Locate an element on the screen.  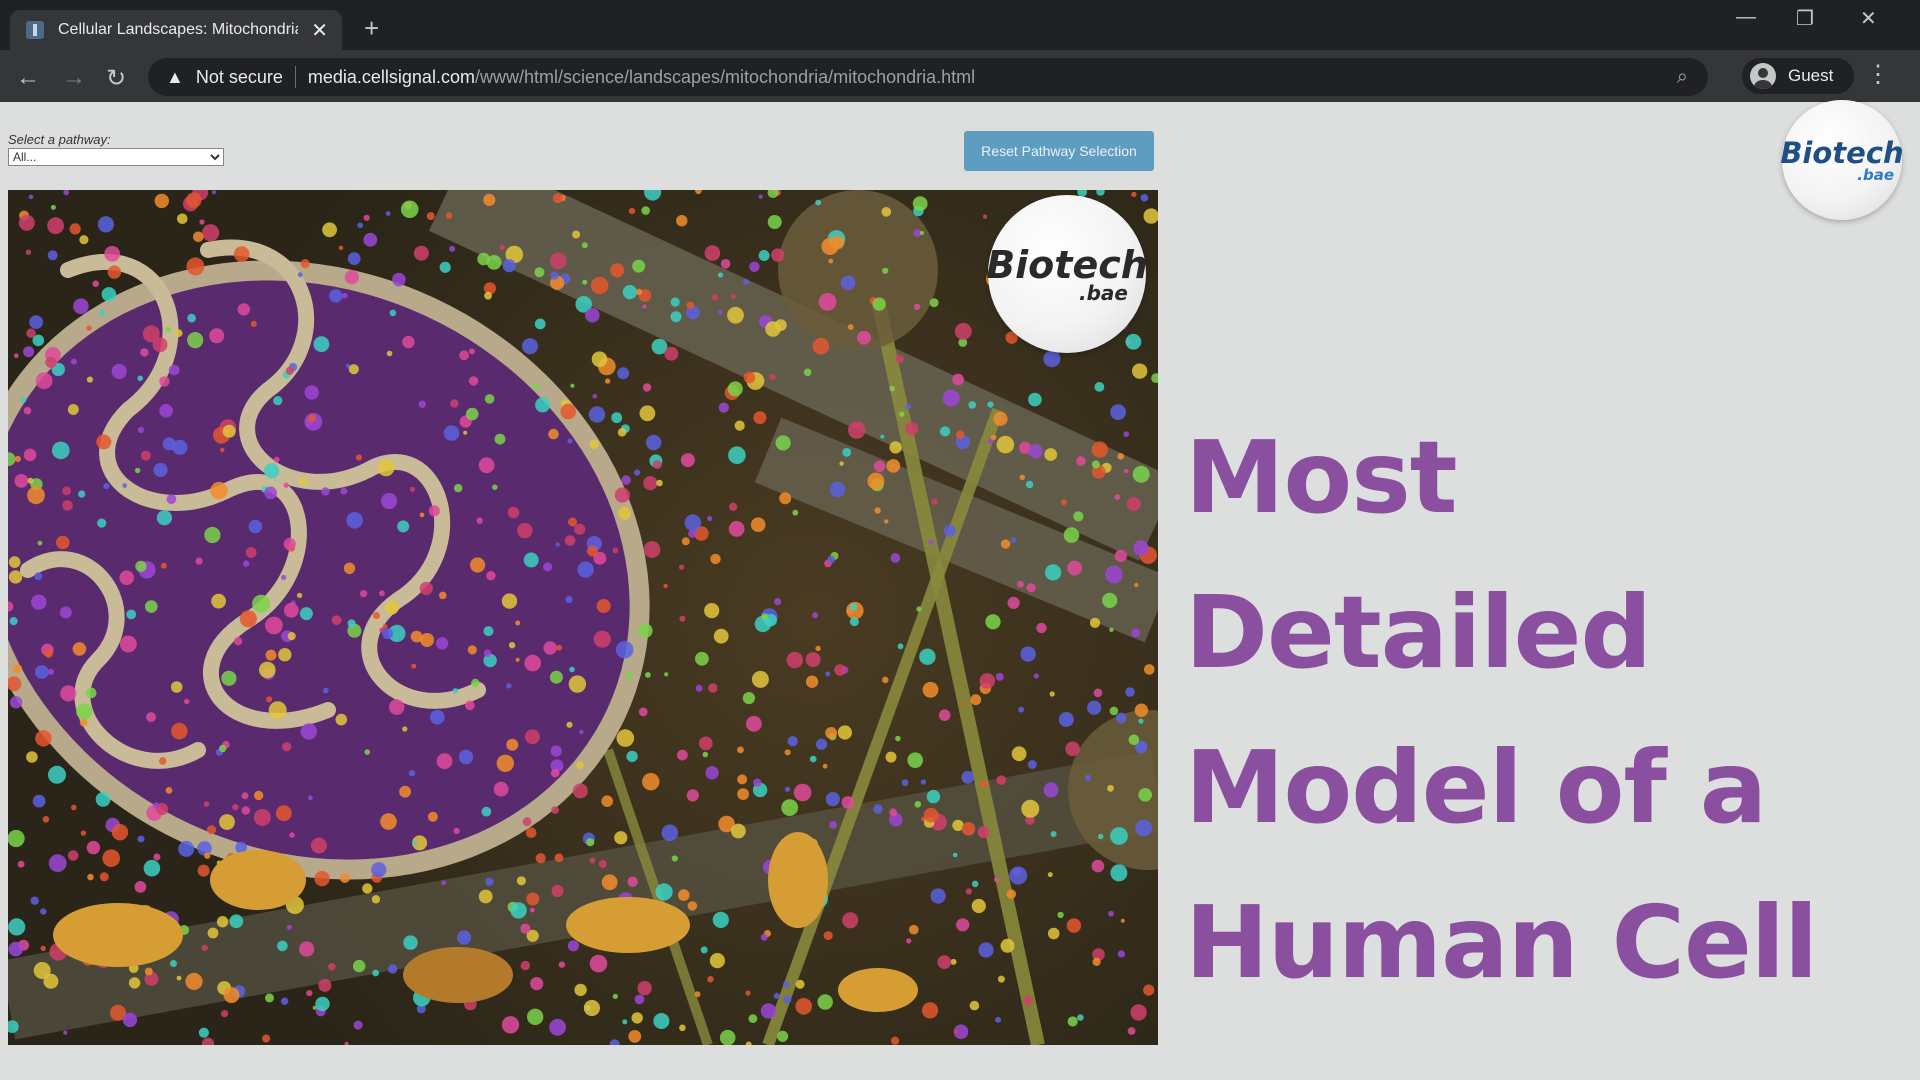
forward-icon: → is located at coordinates (74, 78).